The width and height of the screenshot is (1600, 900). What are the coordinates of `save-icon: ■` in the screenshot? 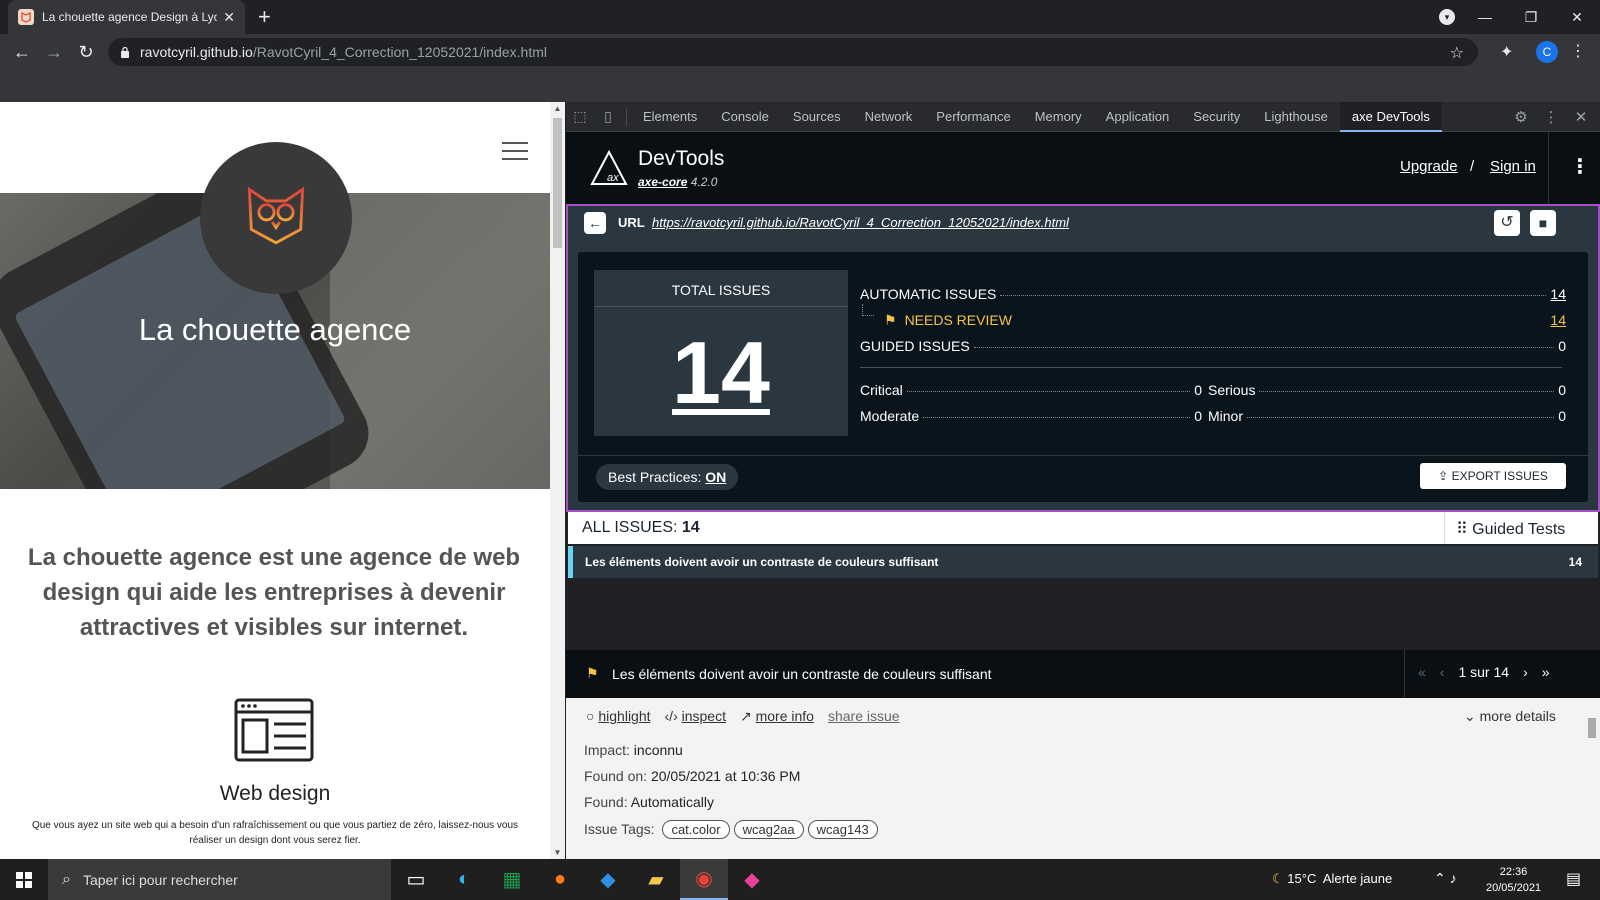 It's located at (1543, 223).